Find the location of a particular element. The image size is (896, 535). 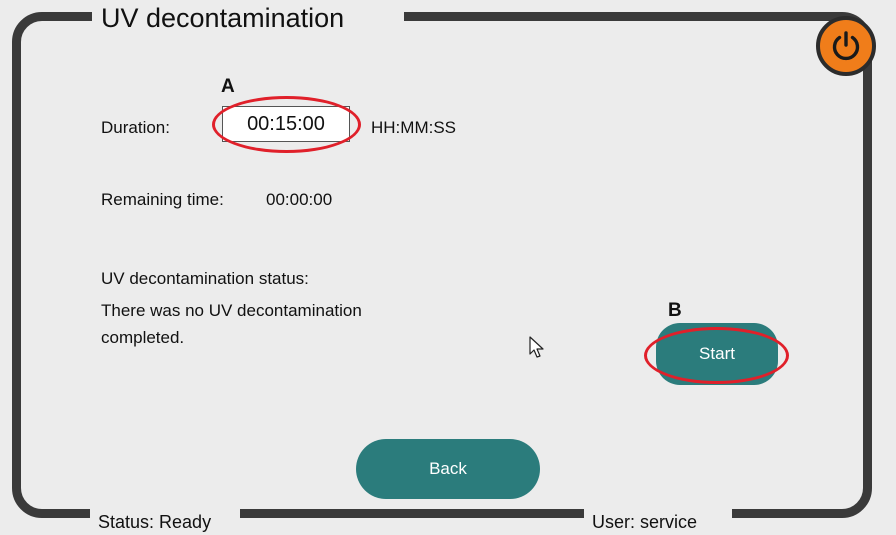

duration-label: Duration: is located at coordinates (135, 127).